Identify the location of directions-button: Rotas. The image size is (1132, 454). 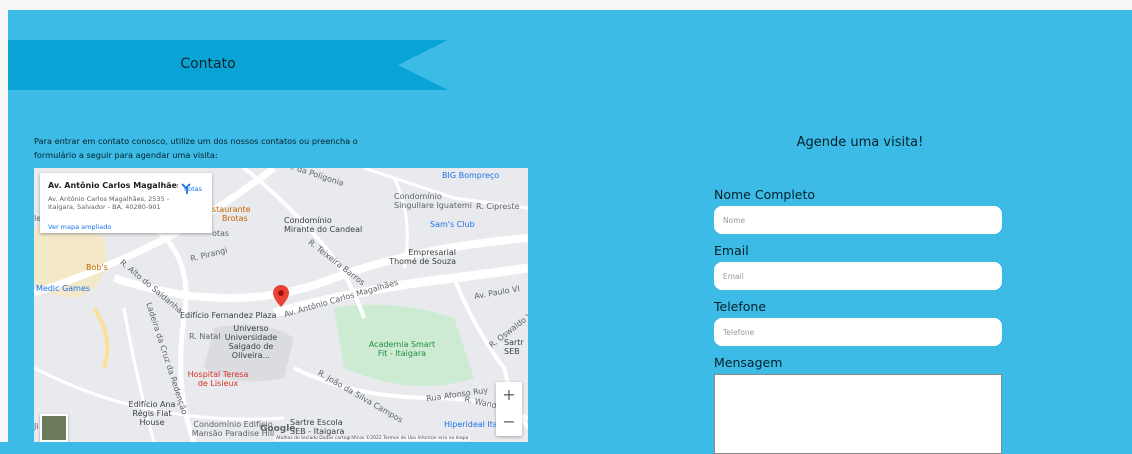
(193, 188).